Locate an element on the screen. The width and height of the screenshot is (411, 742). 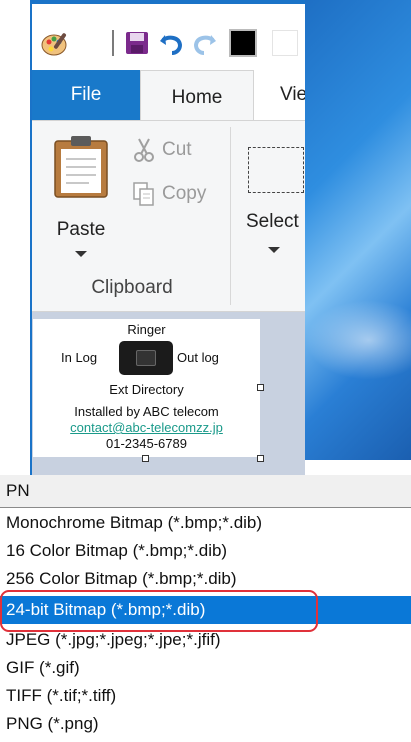
ext-directory-label: Ext Directory is located at coordinates (146, 389).